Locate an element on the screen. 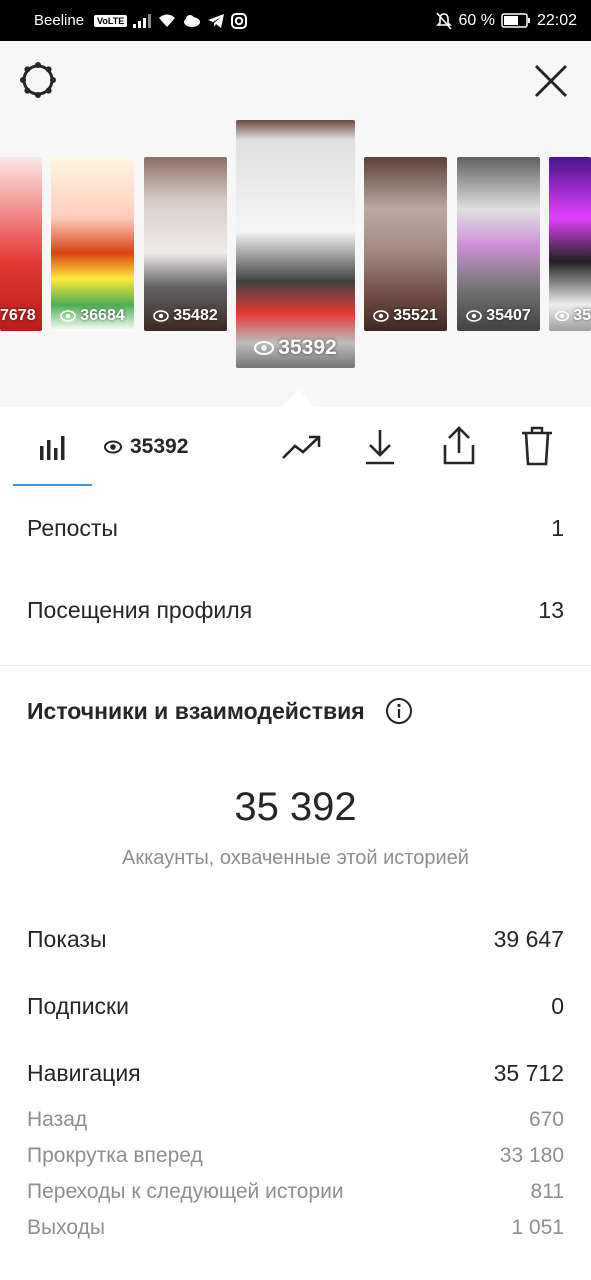  stat-value: 0 is located at coordinates (557, 1006).